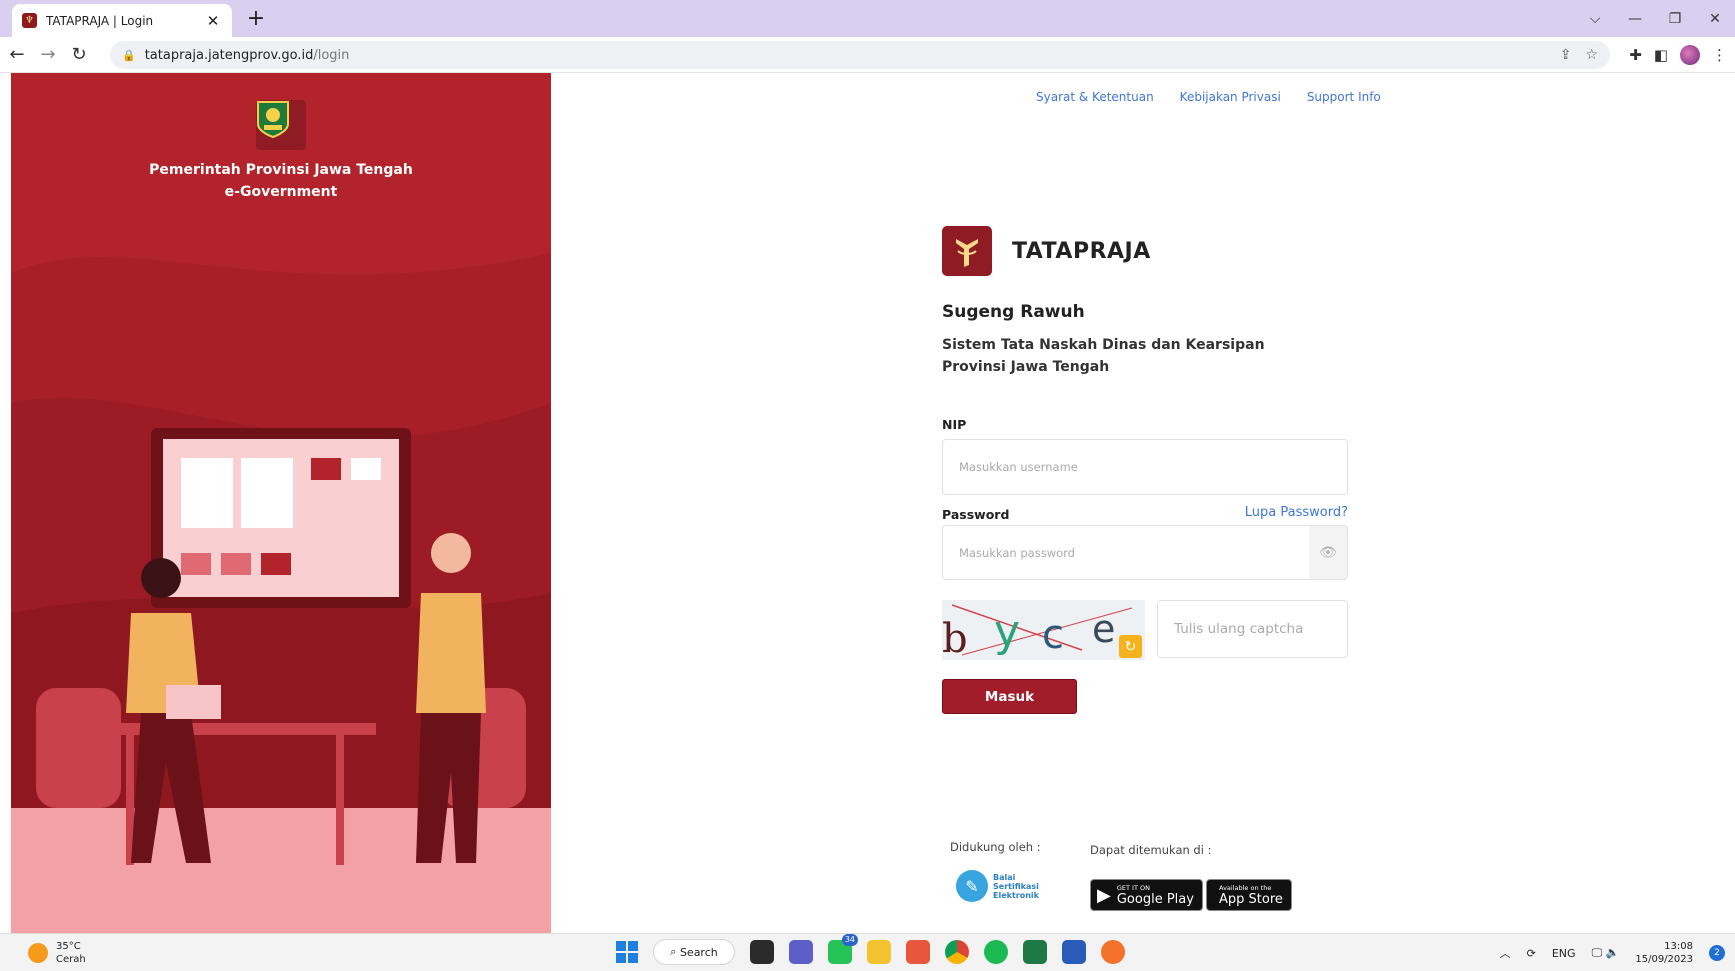 Image resolution: width=1735 pixels, height=971 pixels. I want to click on svg-text: b, so click(955, 638).